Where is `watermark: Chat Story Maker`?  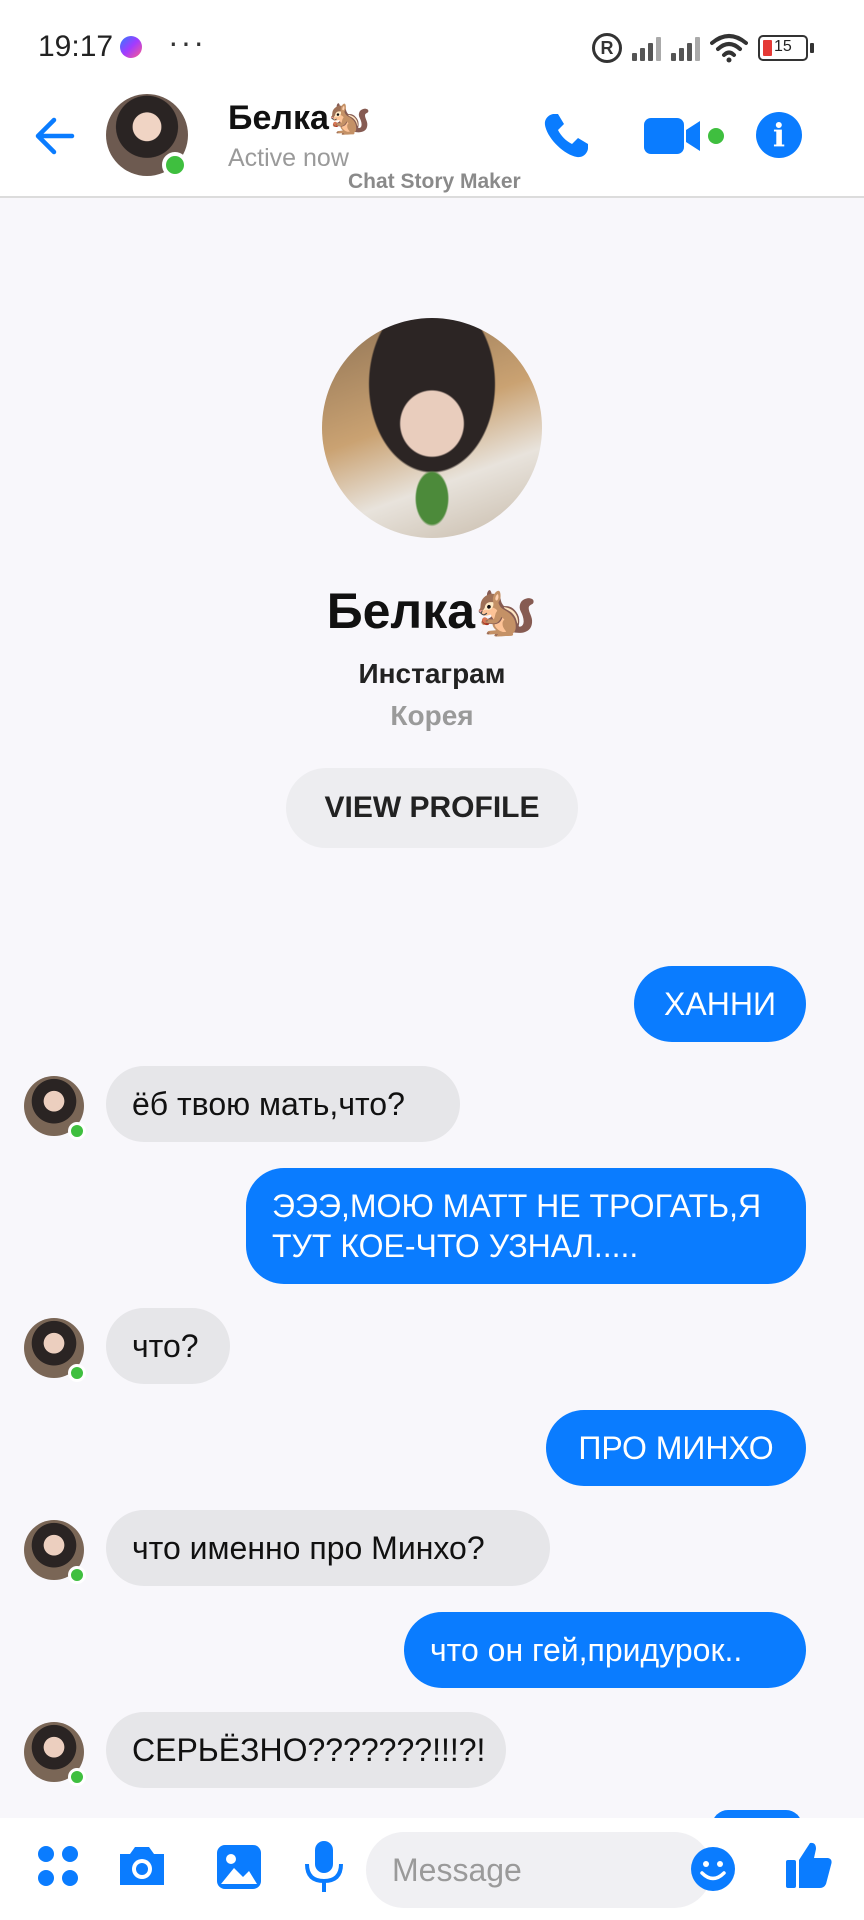 watermark: Chat Story Maker is located at coordinates (434, 181).